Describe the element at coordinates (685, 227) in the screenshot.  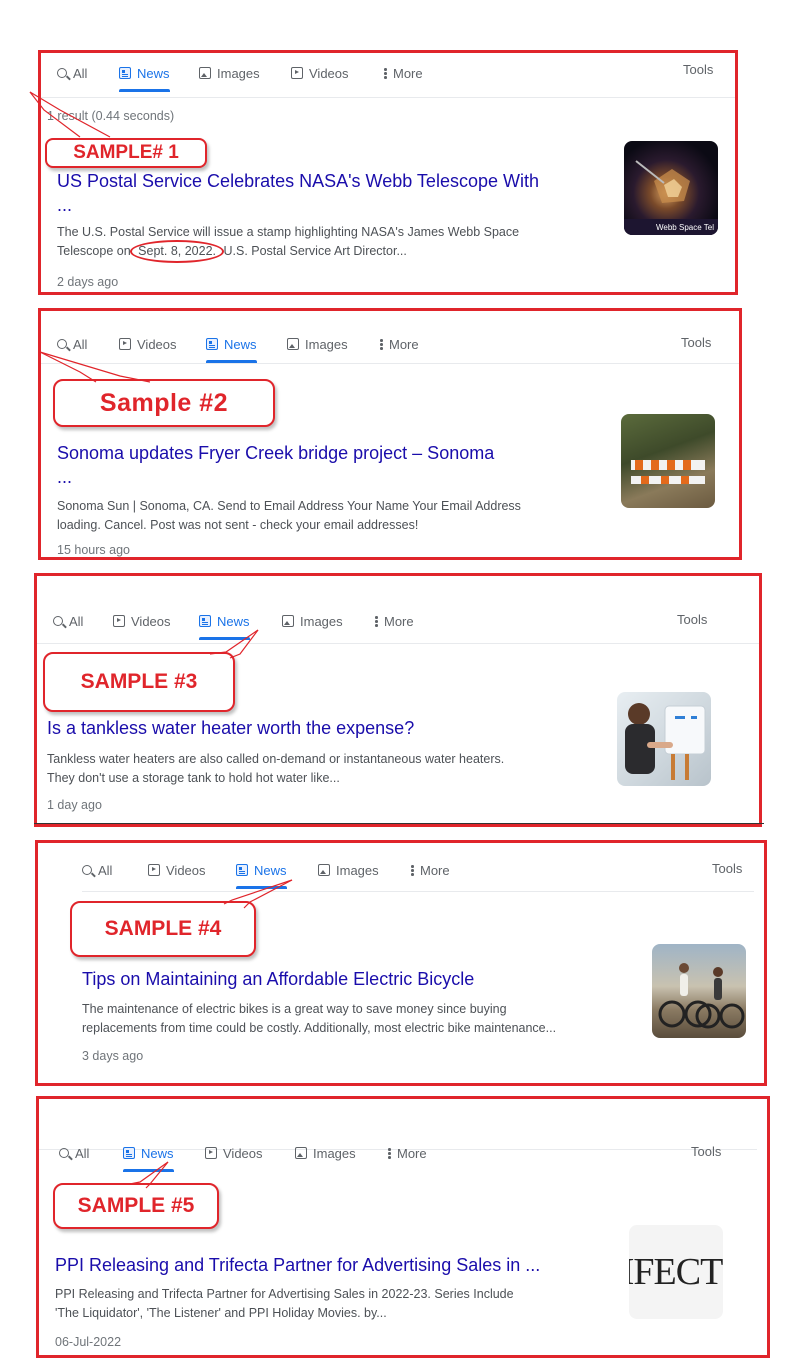
I see `svg-text: Webb Space Tel` at that location.